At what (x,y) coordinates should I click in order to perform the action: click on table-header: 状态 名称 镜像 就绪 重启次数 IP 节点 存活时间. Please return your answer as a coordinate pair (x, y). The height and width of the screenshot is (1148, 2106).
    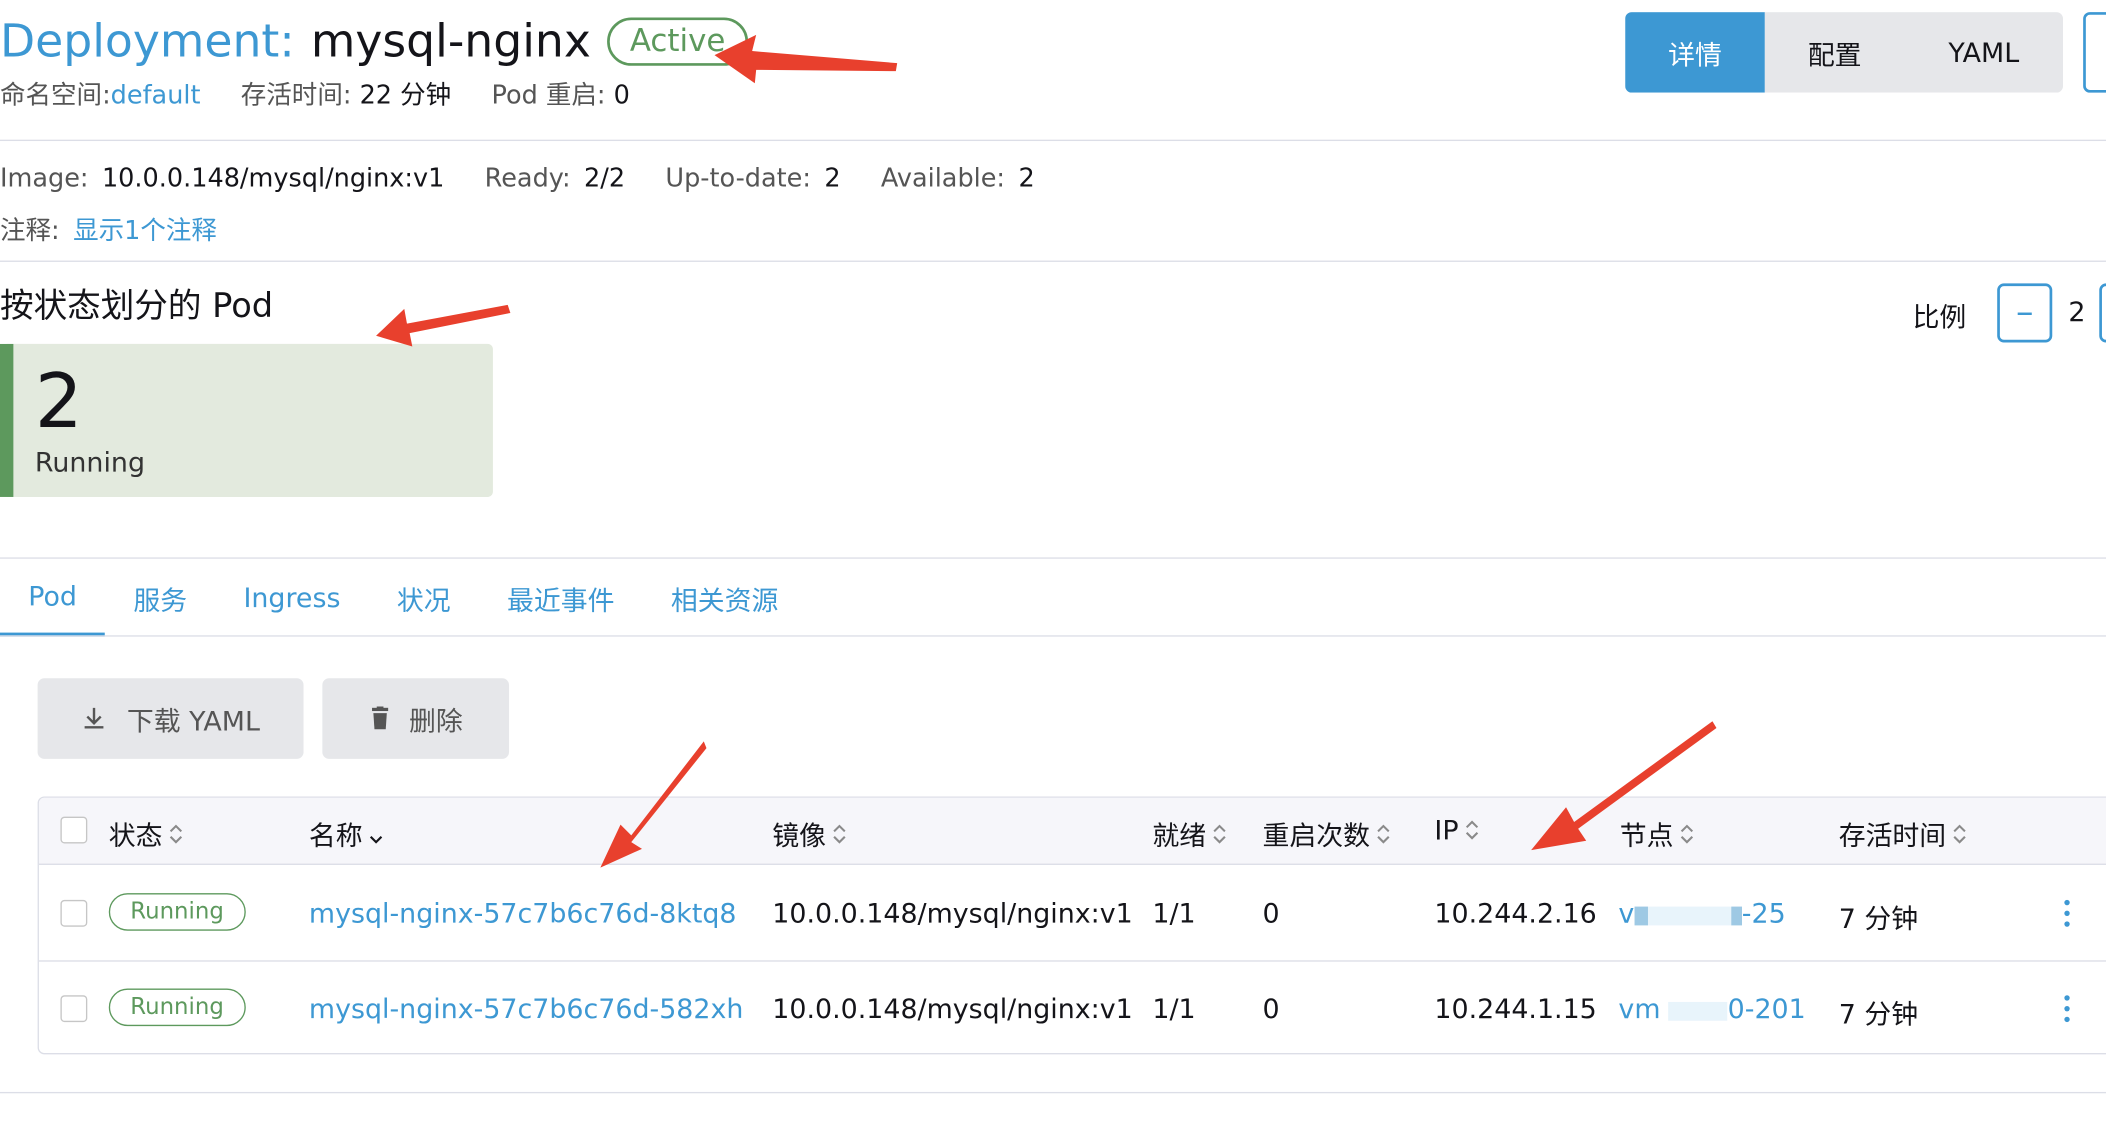
    Looking at the image, I should click on (1072, 831).